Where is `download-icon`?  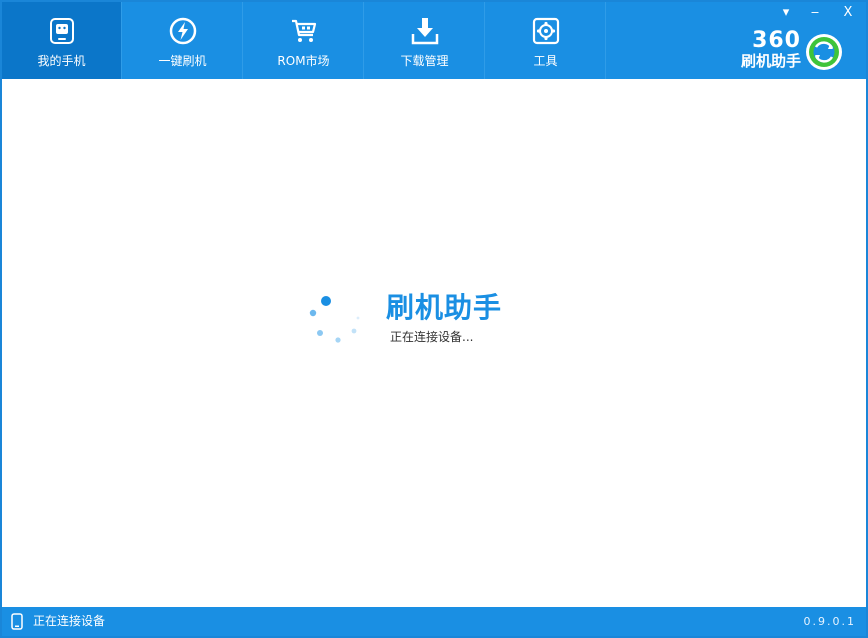
download-icon is located at coordinates (425, 31).